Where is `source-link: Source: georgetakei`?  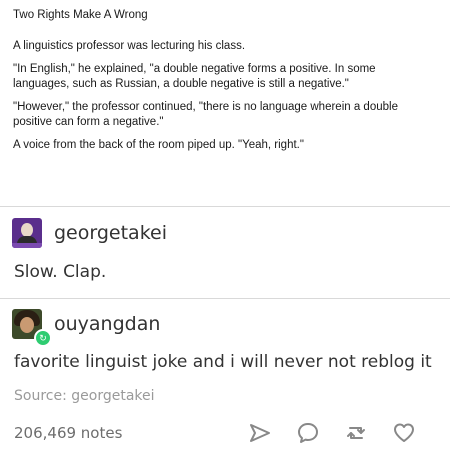 source-link: Source: georgetakei is located at coordinates (84, 396).